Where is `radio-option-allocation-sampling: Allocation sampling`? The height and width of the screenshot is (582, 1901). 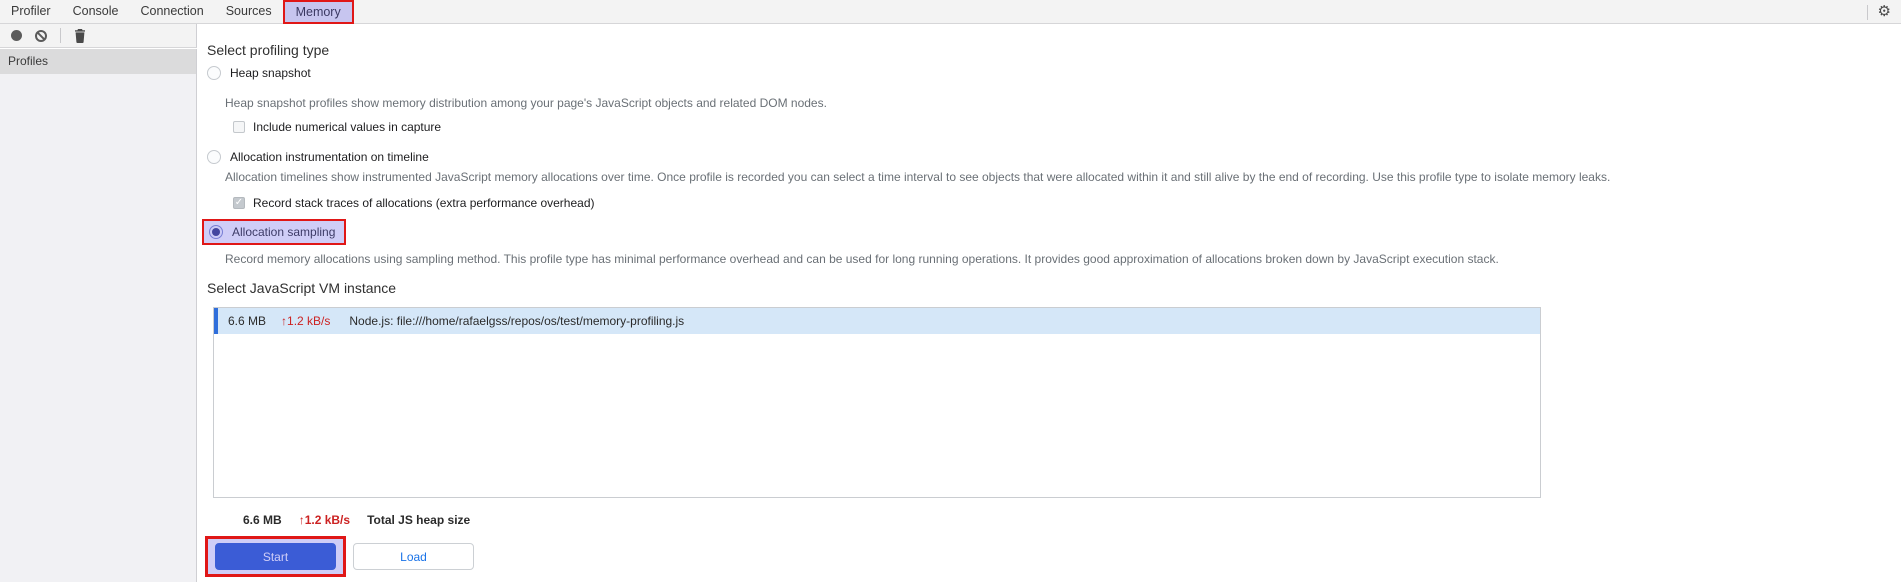
radio-option-allocation-sampling: Allocation sampling is located at coordinates (274, 232).